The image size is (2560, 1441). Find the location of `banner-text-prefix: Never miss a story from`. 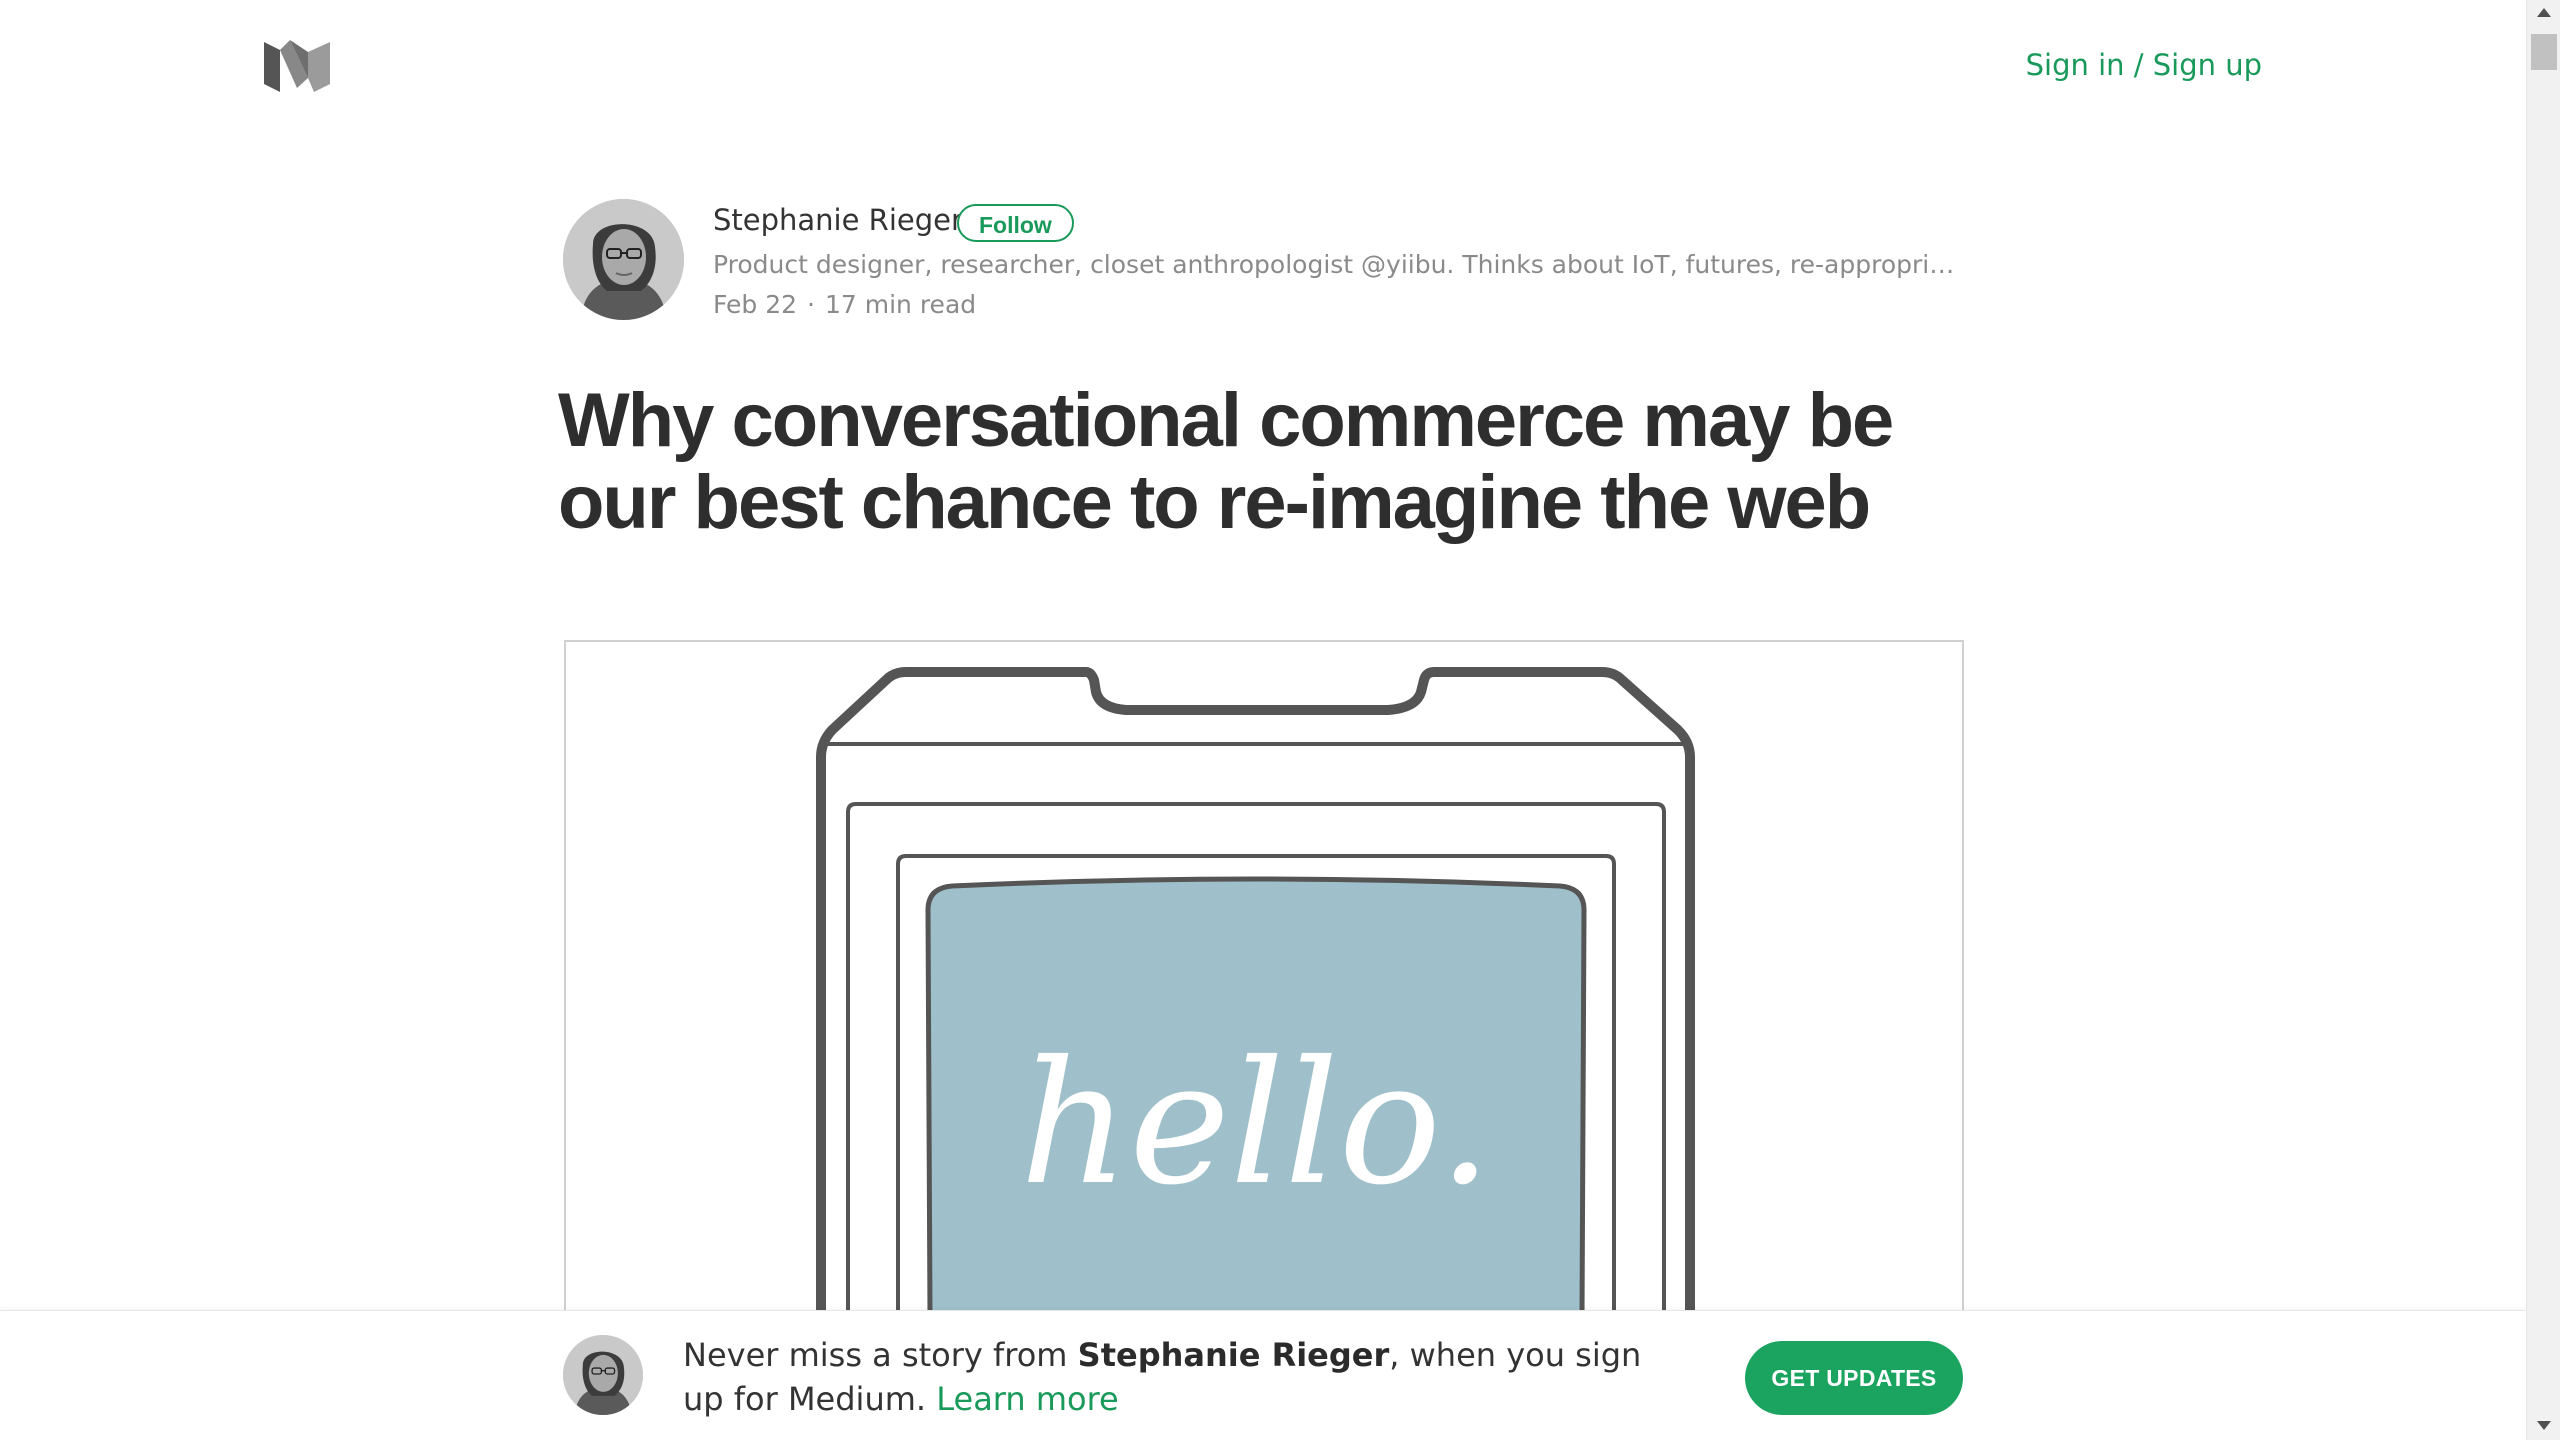

banner-text-prefix: Never miss a story from is located at coordinates (880, 1355).